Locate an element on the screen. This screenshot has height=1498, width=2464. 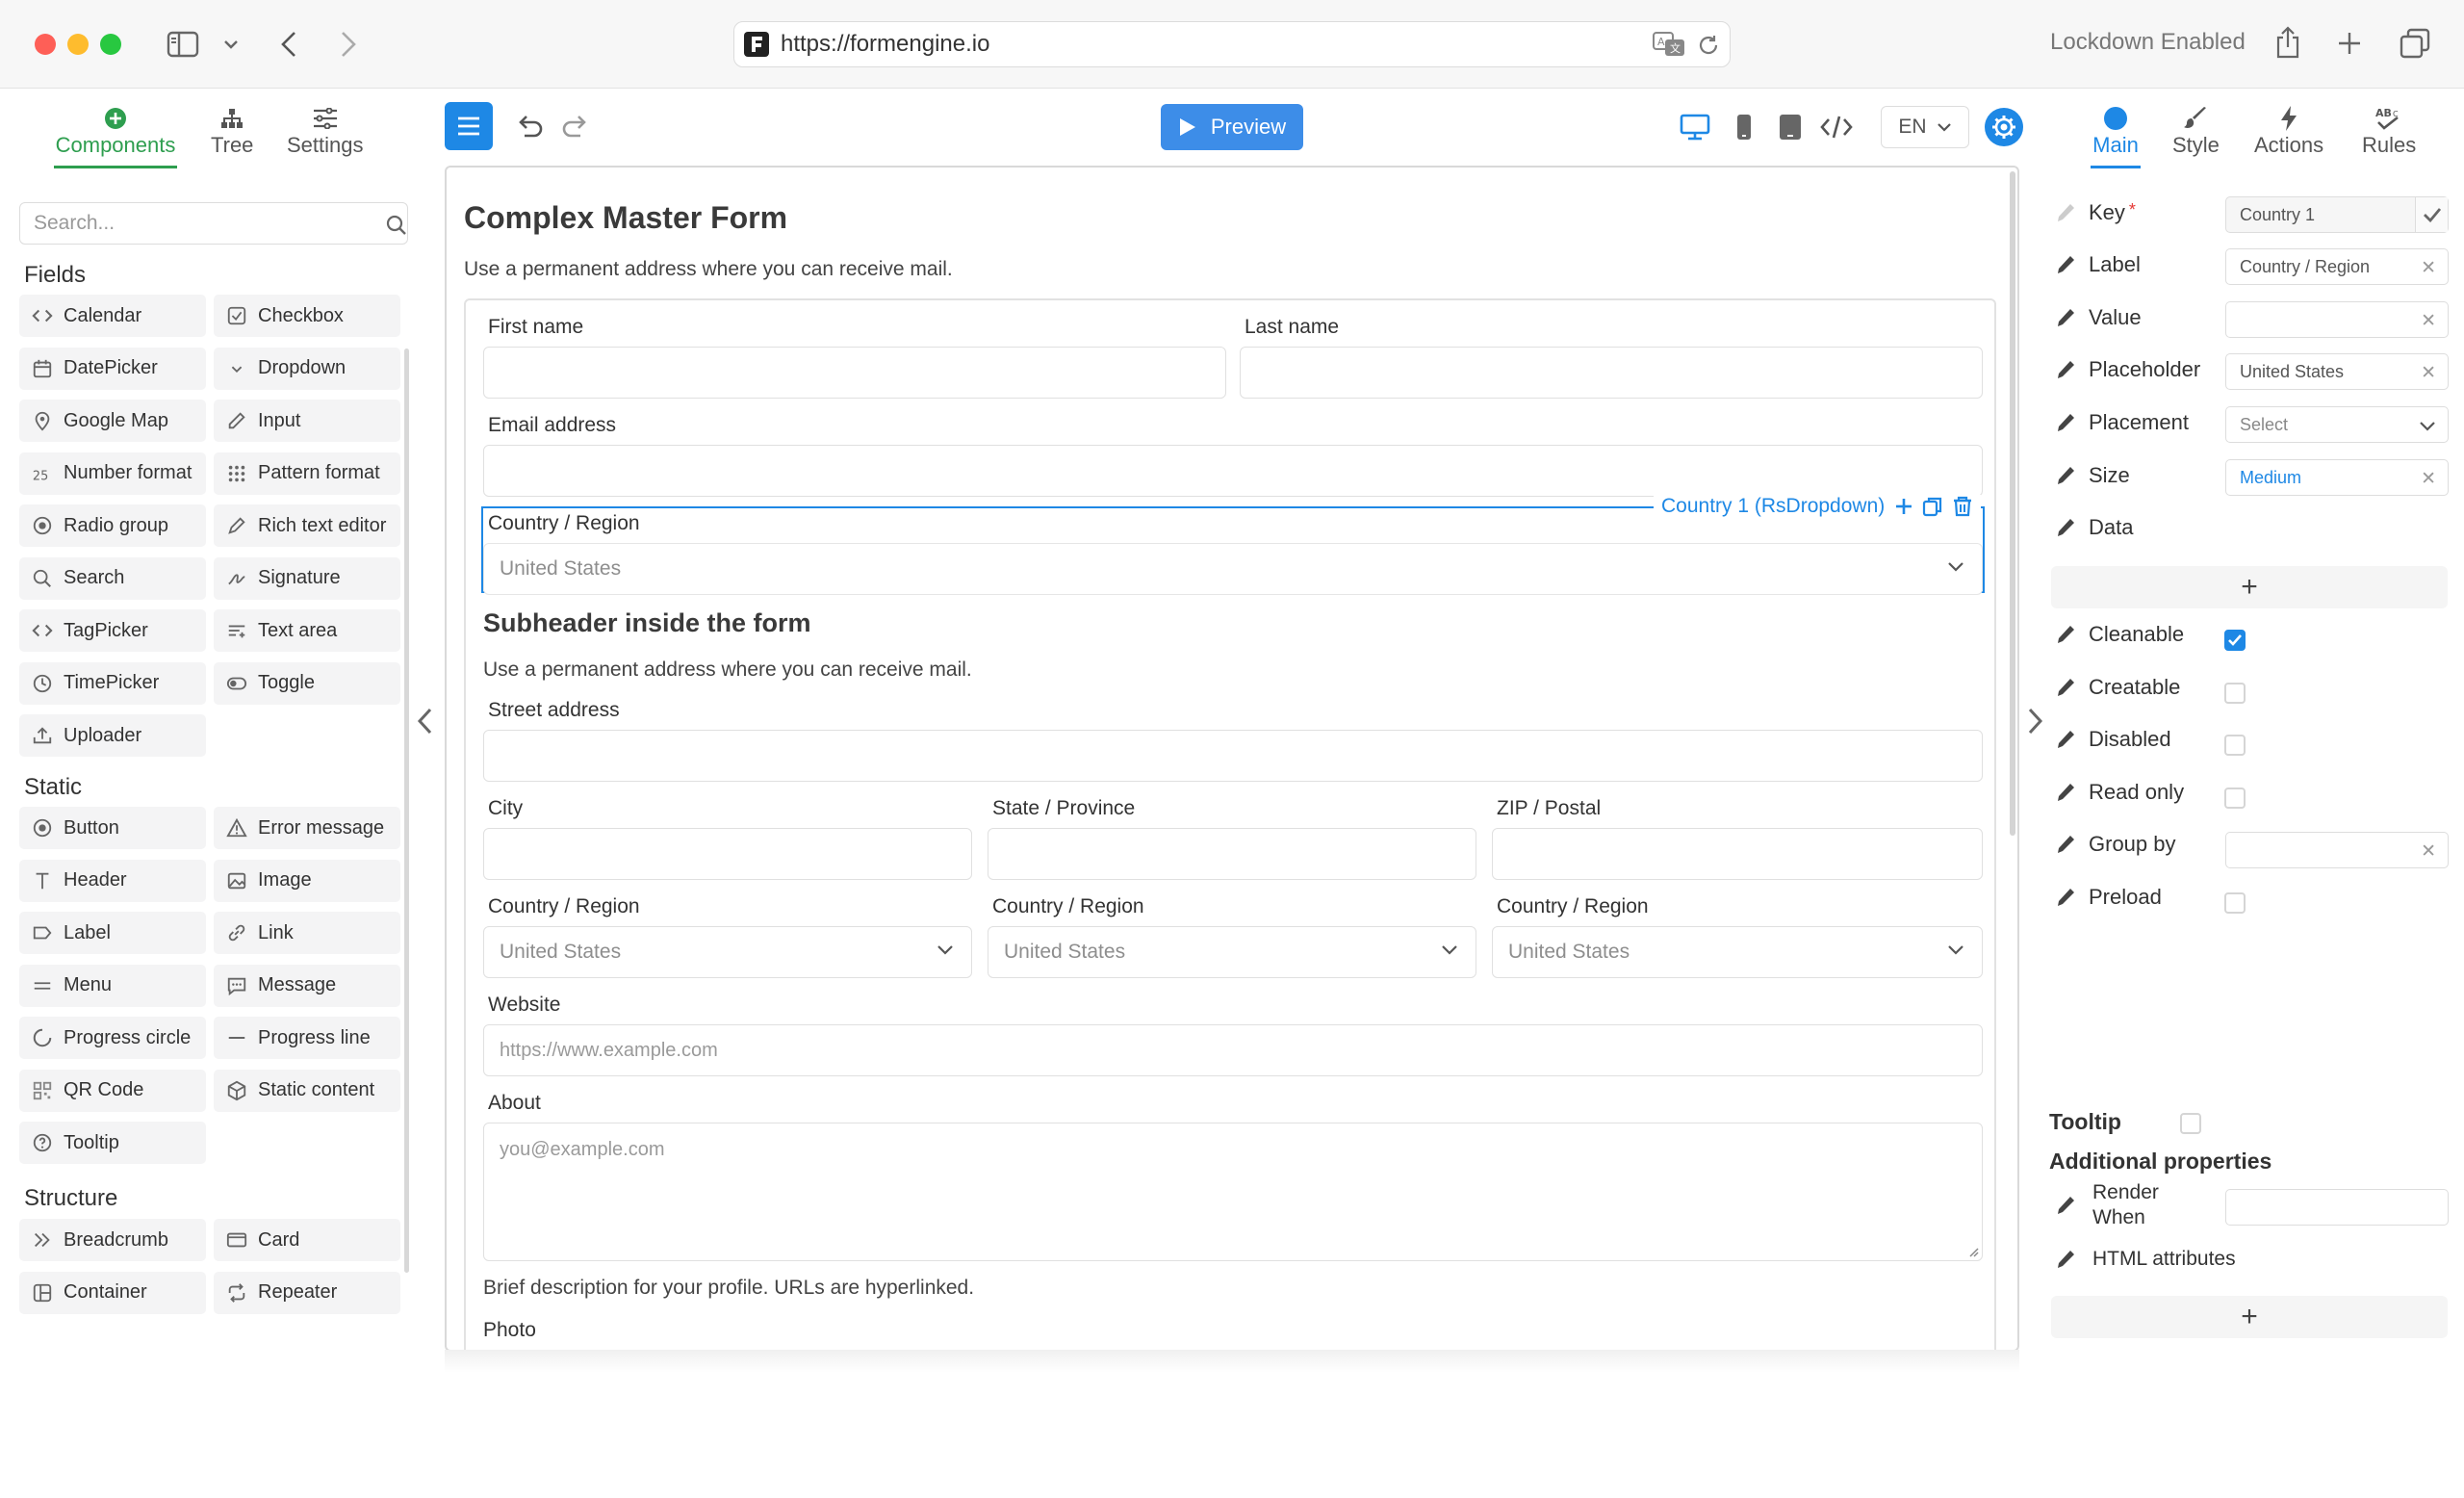
website-field: https://www.example.com is located at coordinates (1233, 1050).